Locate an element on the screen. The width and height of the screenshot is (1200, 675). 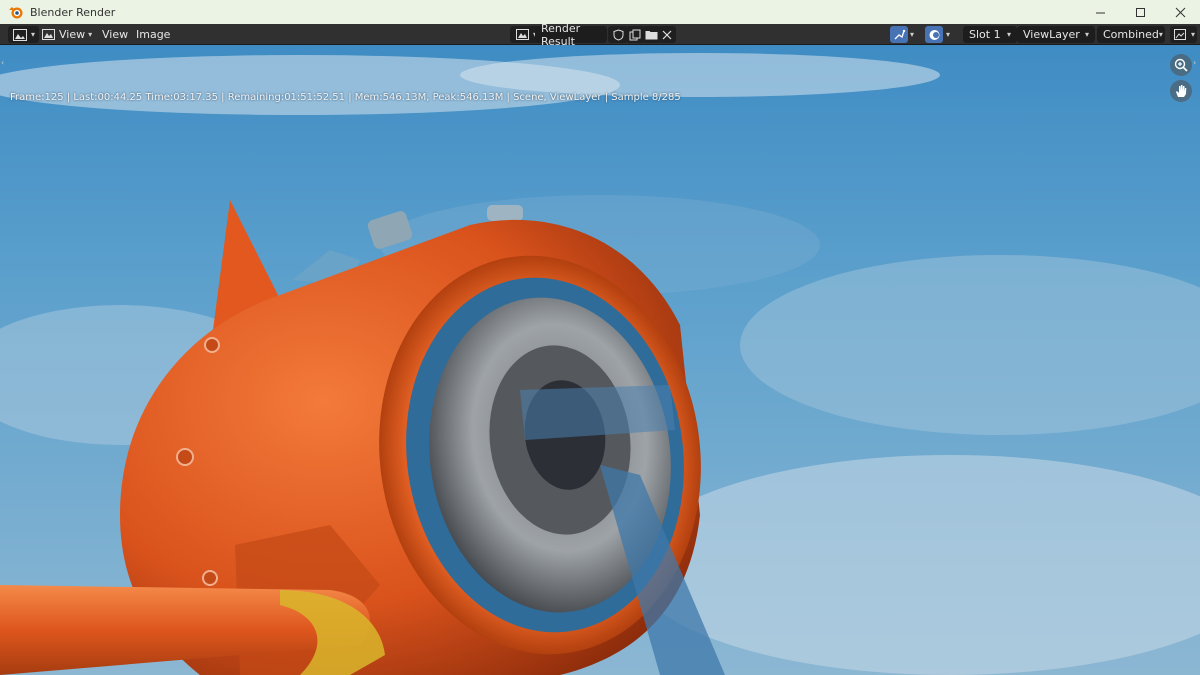
render-pass-selector: Combined ▾ is located at coordinates (1131, 34).